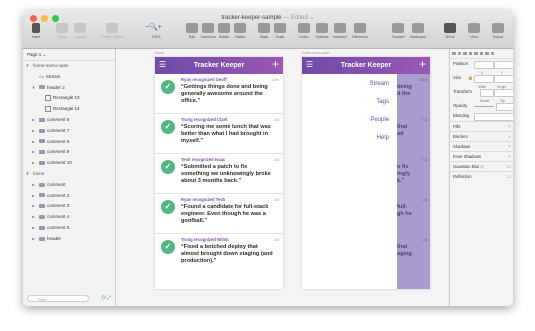 This screenshot has height=331, width=535. Describe the element at coordinates (481, 126) in the screenshot. I see `fills-section: Fills +` at that location.